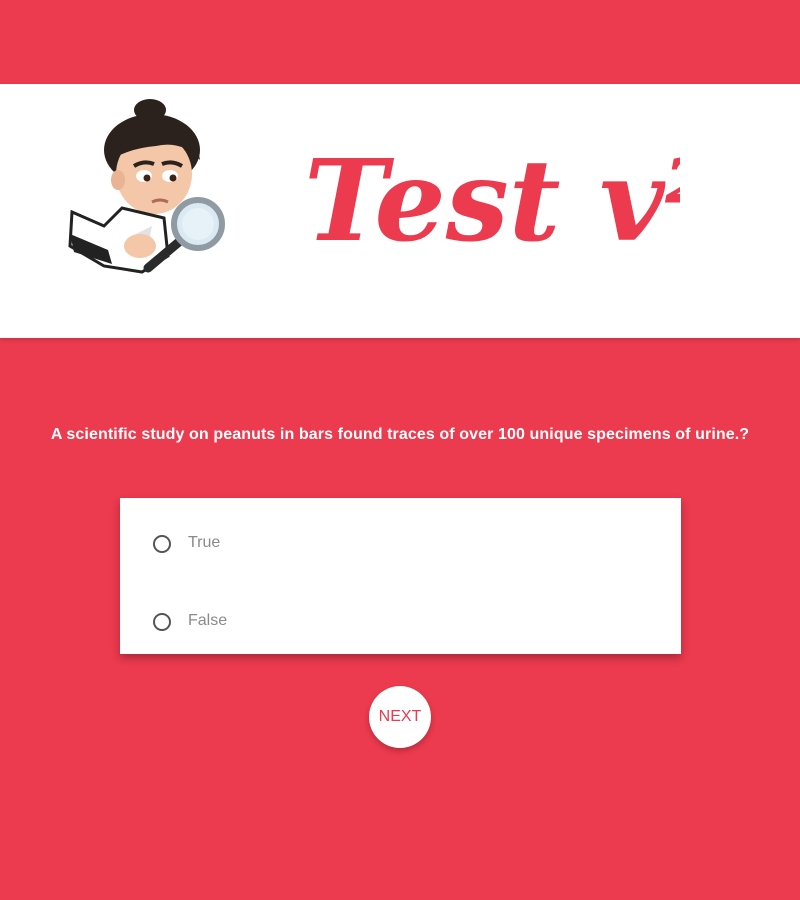  I want to click on option-true-label: True, so click(204, 542).